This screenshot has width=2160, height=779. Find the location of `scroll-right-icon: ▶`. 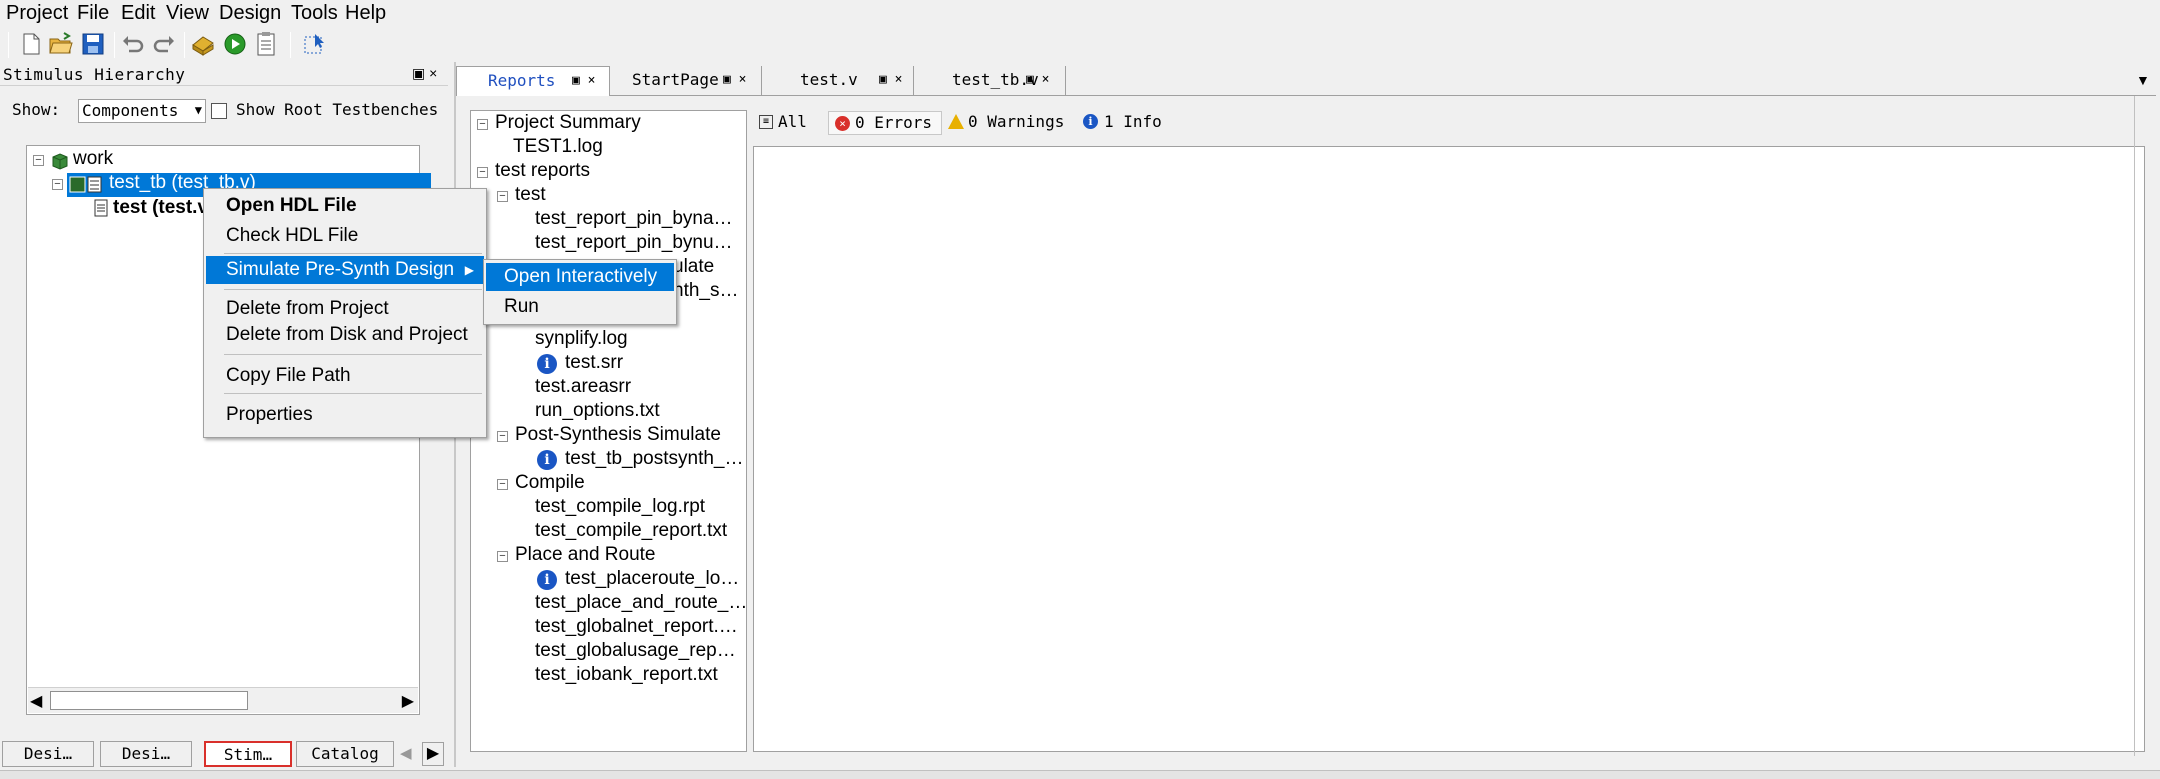

scroll-right-icon: ▶ is located at coordinates (408, 701).